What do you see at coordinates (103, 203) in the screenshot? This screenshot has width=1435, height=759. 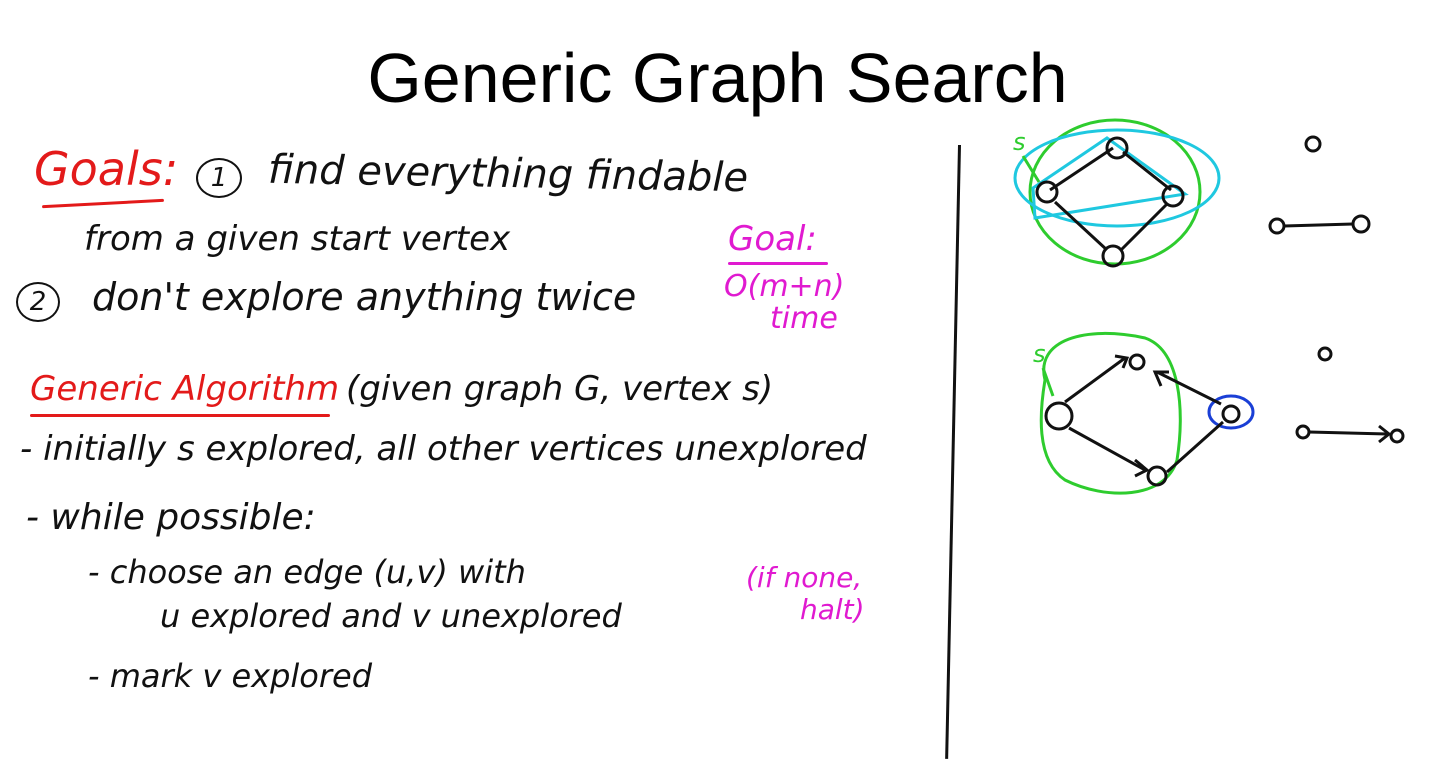 I see `goals-underline` at bounding box center [103, 203].